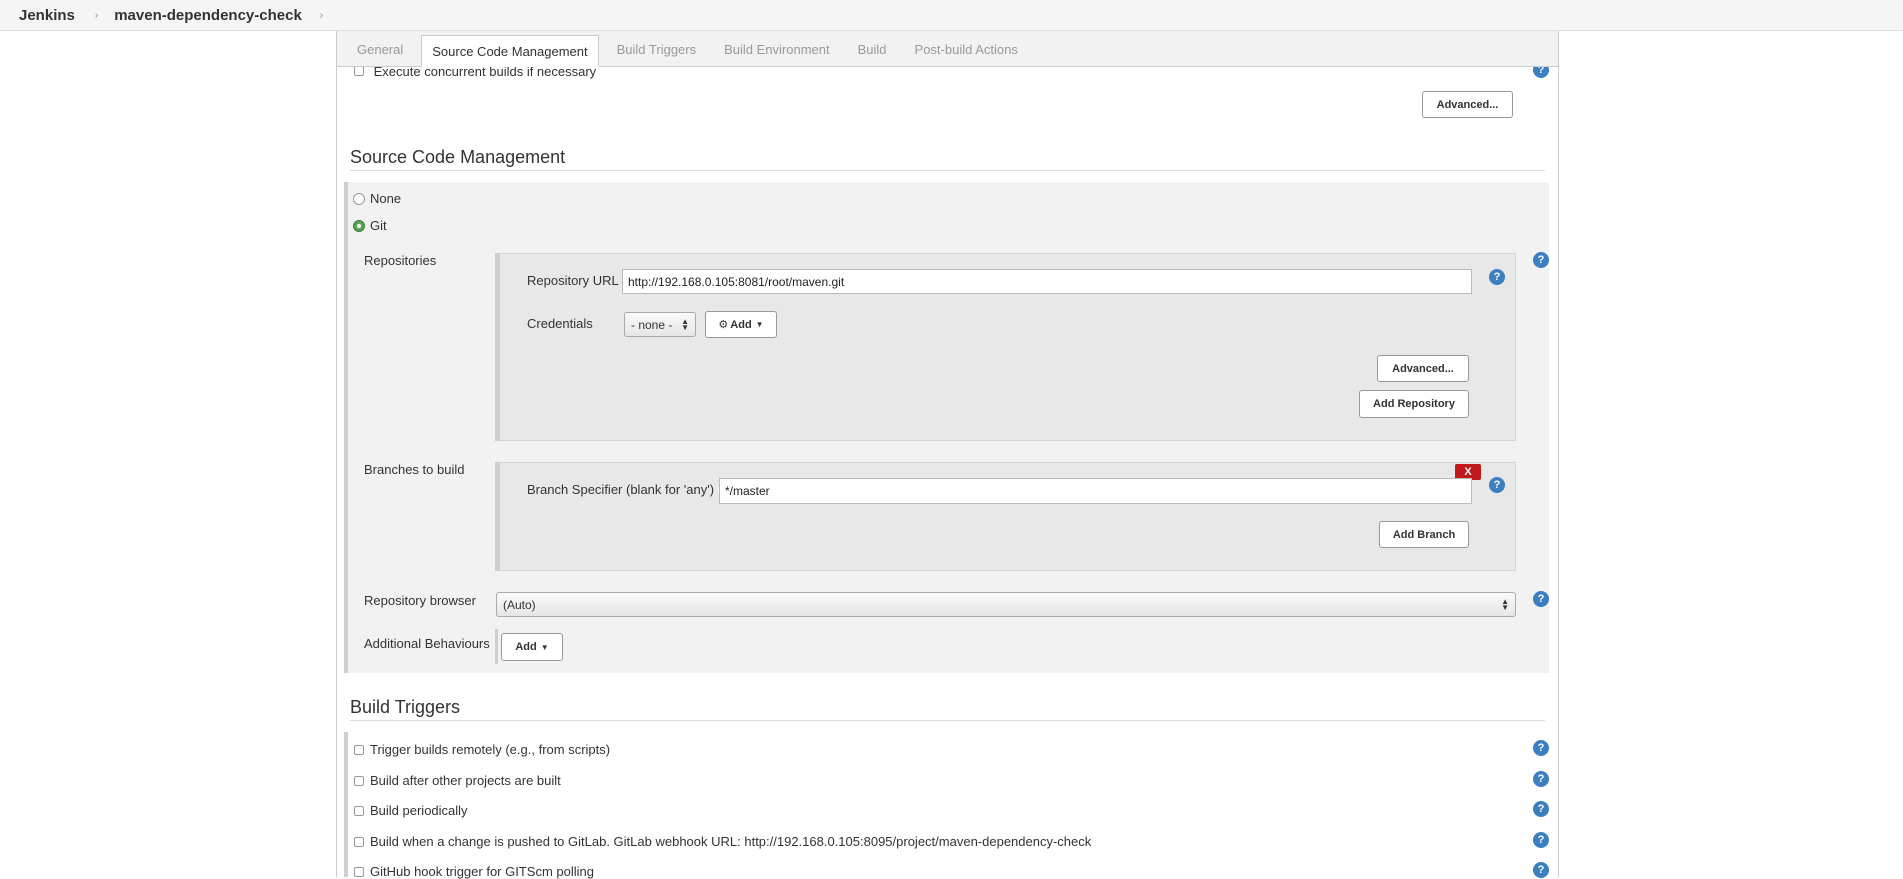  I want to click on triggers-block-bar, so click(346, 804).